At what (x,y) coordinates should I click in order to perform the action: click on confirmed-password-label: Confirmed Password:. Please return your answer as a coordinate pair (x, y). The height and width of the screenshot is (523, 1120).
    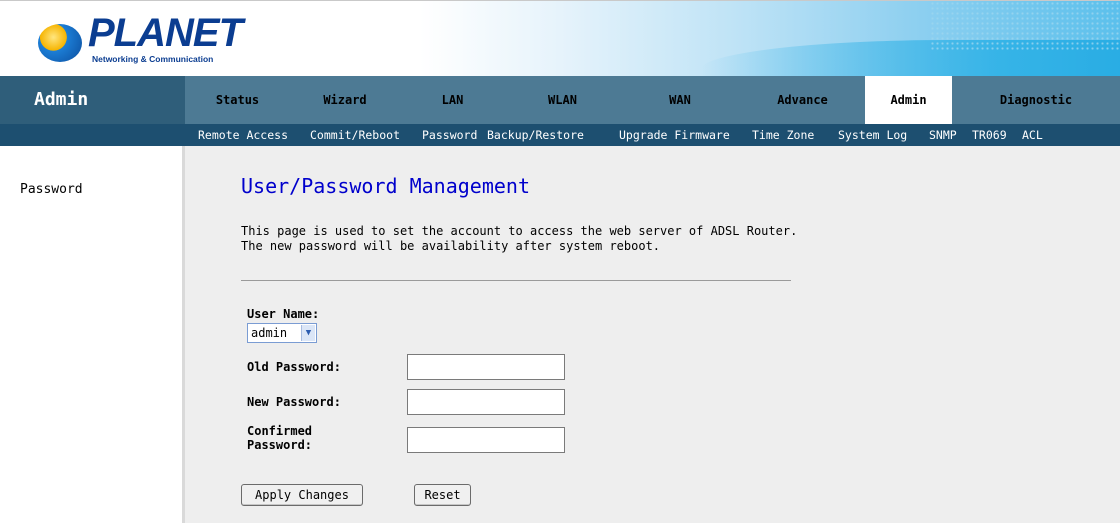
    Looking at the image, I should click on (279, 438).